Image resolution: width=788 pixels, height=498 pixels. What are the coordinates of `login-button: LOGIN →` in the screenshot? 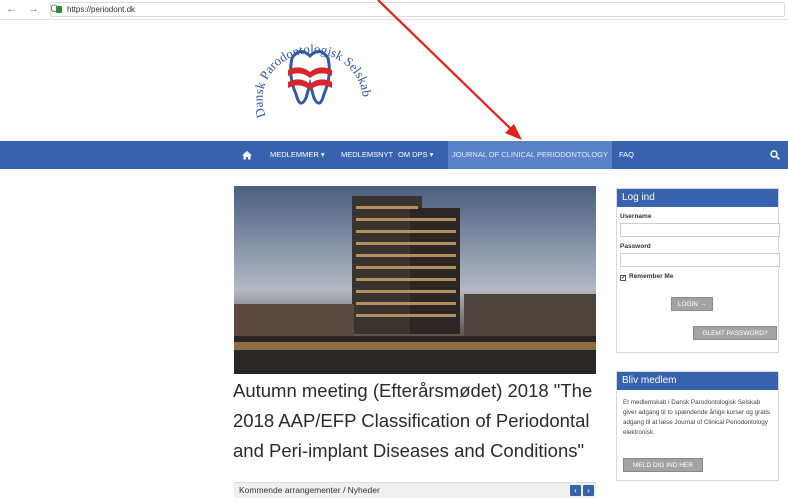 It's located at (692, 304).